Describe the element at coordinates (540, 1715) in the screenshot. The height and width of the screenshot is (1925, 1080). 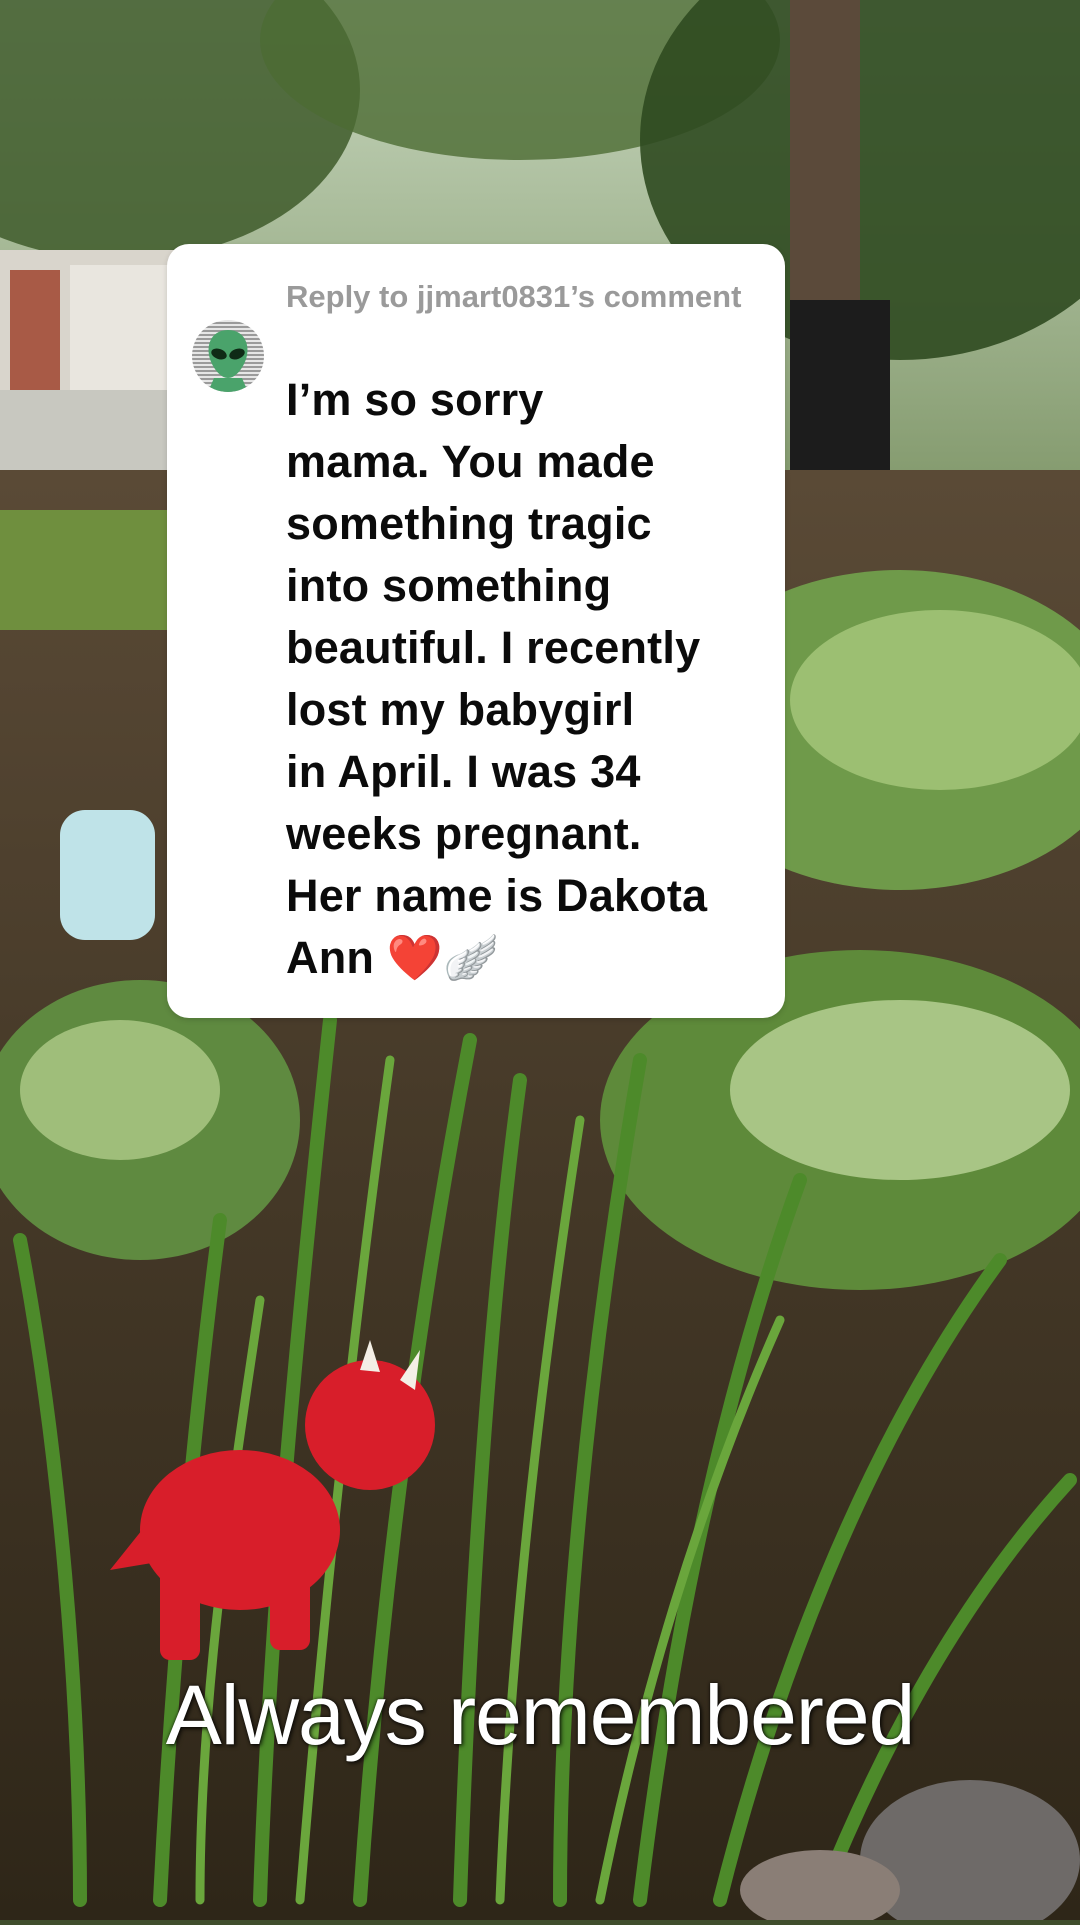
I see `video-caption: Always remembered` at that location.